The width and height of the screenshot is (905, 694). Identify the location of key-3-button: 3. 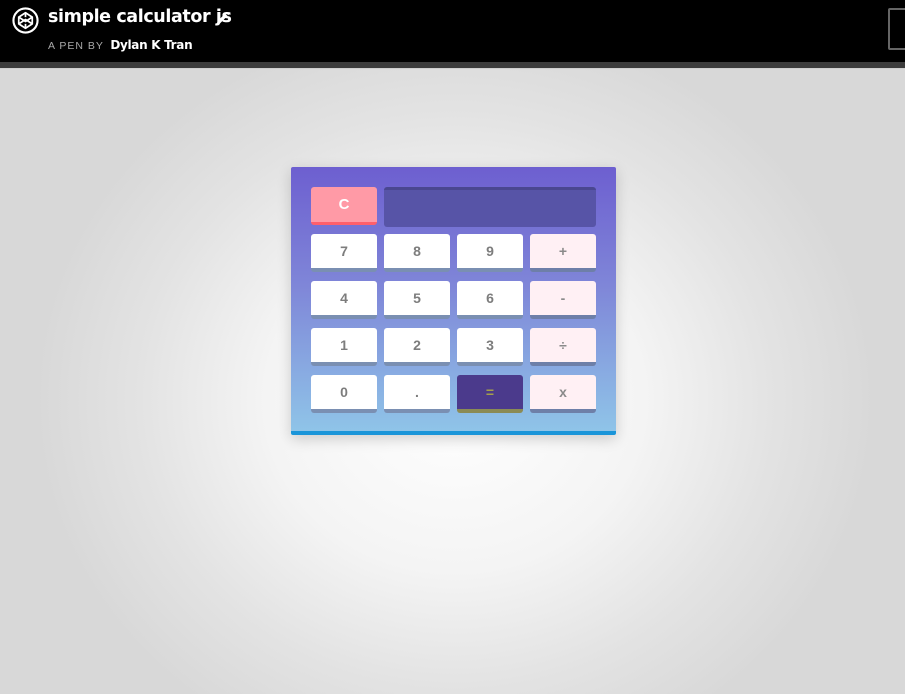
(490, 347).